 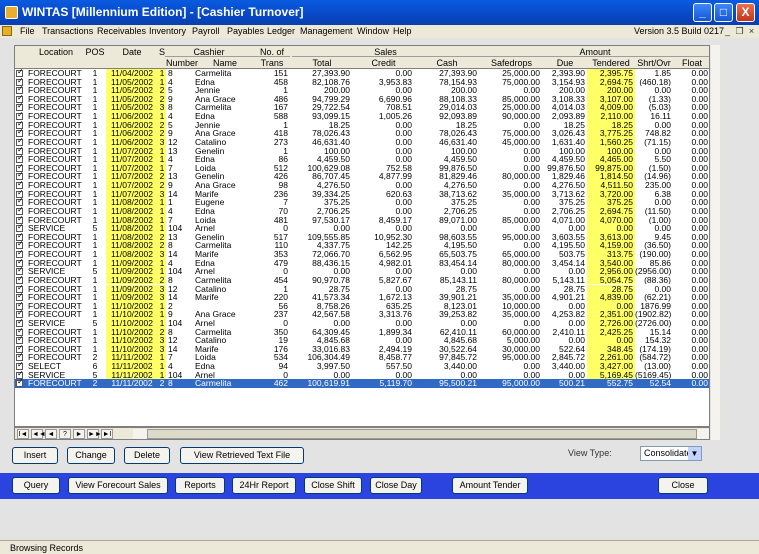 What do you see at coordinates (727, 31) in the screenshot?
I see `mdi-minimize-button: _` at bounding box center [727, 31].